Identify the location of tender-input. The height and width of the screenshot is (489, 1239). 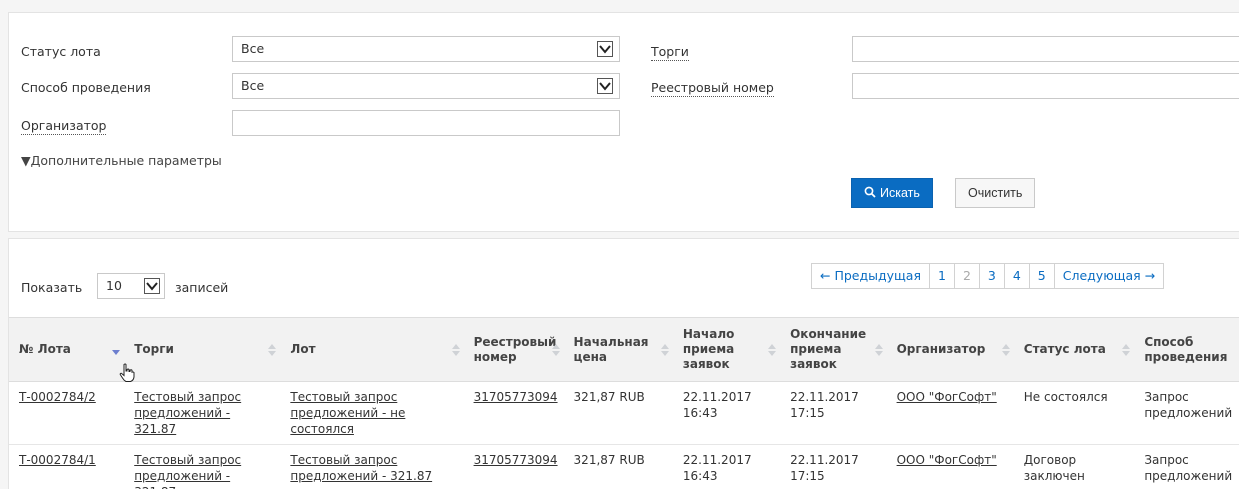
(1045, 49).